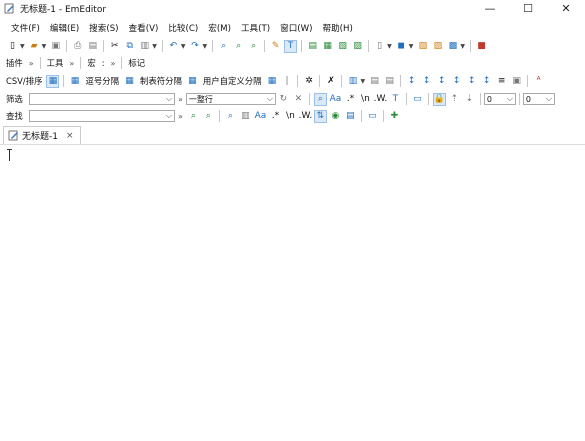  What do you see at coordinates (320, 99) in the screenshot?
I see `filter-search-icon: ⌕` at bounding box center [320, 99].